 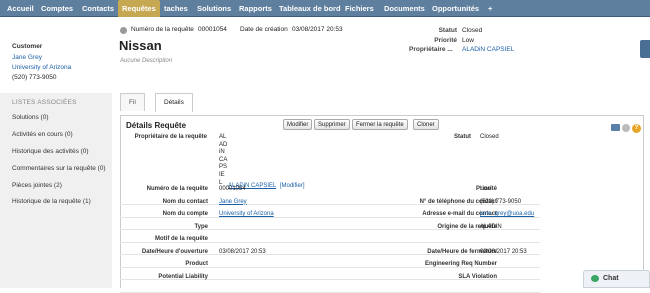 I want to click on case-description: Aucune Description, so click(x=146, y=61).